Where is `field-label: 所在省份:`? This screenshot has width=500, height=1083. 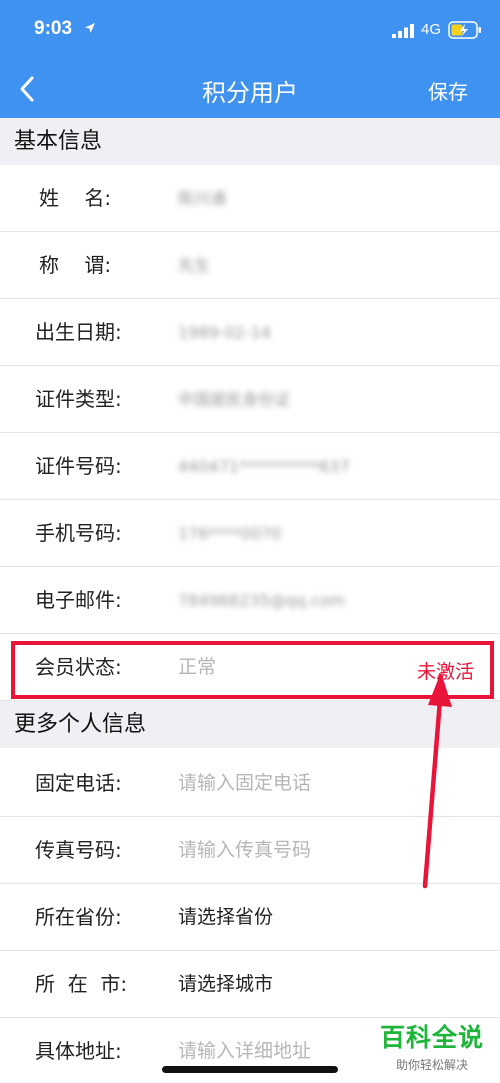 field-label: 所在省份: is located at coordinates (78, 917).